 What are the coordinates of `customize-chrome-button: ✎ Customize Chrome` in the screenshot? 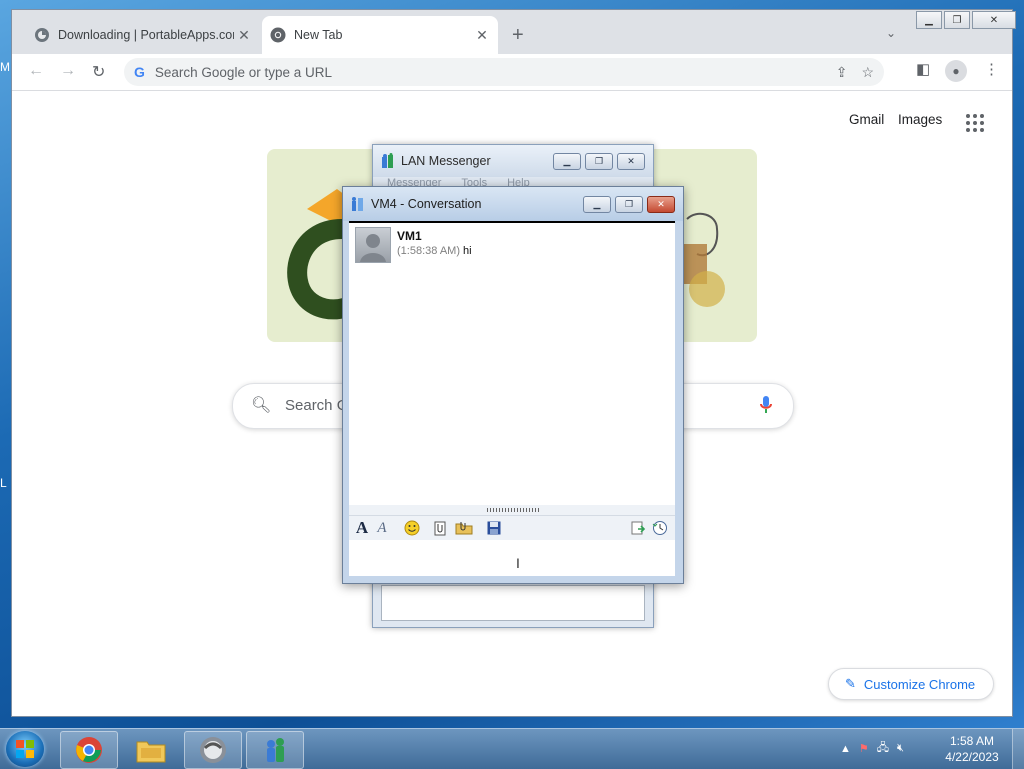 It's located at (911, 684).